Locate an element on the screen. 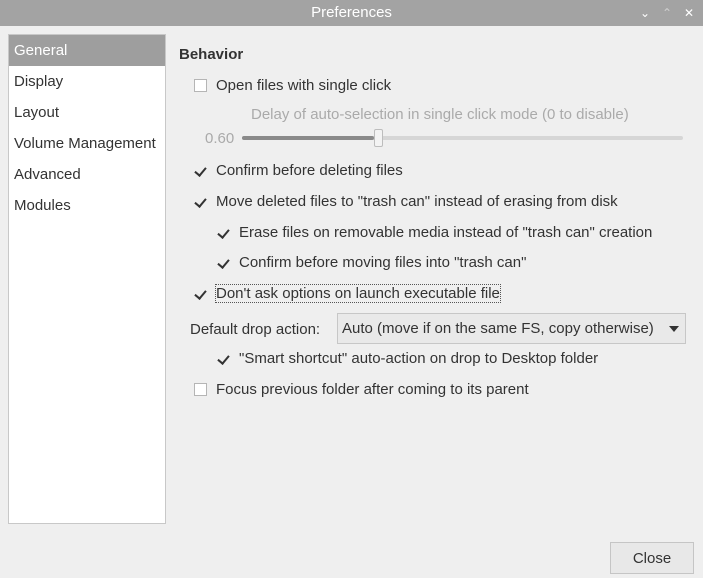  maximize-button: ⌃ is located at coordinates (667, 13).